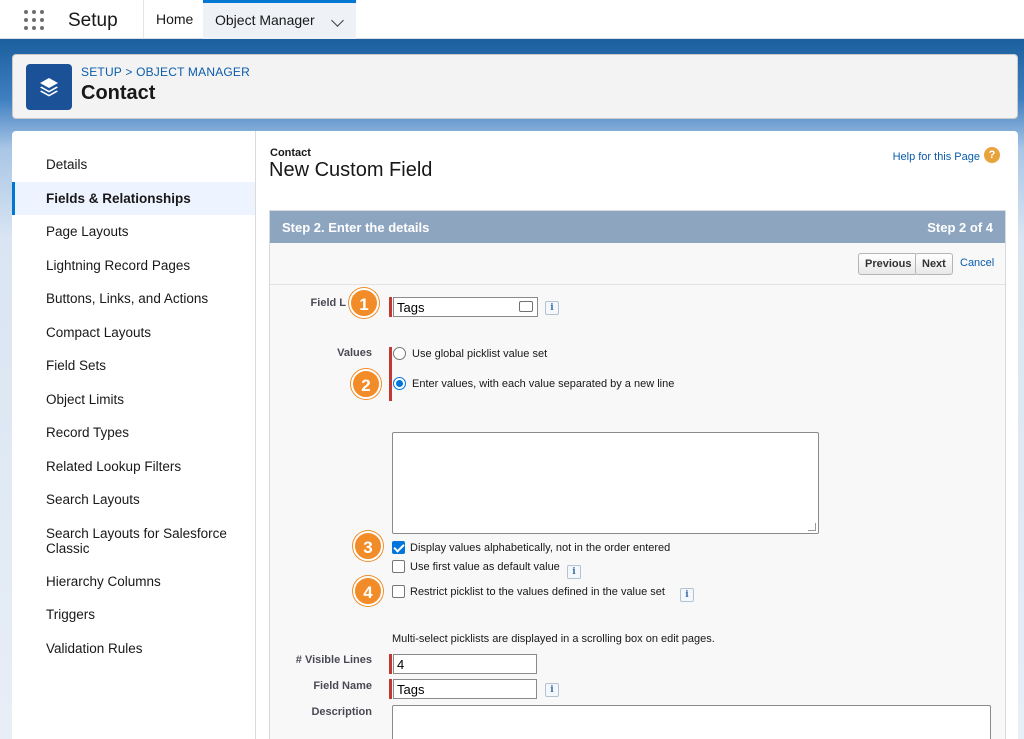 This screenshot has height=739, width=1024. I want to click on sidebar-item-search-layouts: Search Layouts, so click(133, 500).